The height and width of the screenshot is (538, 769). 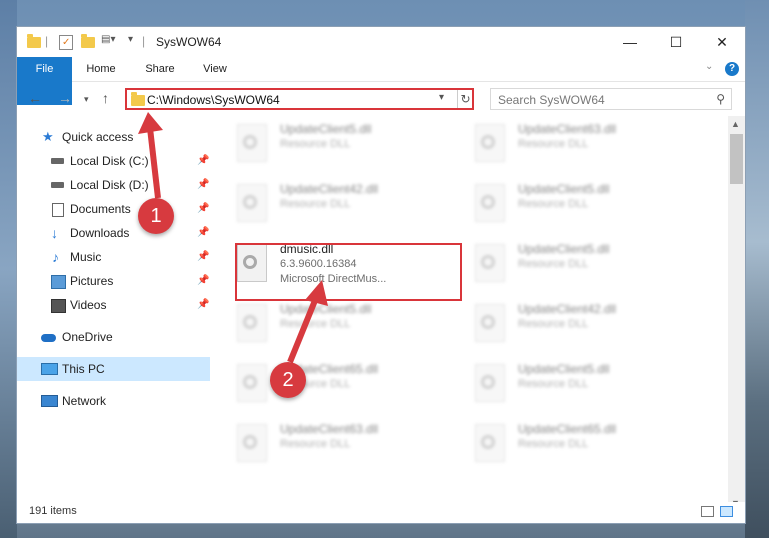 What do you see at coordinates (150, 123) in the screenshot?
I see `arrow-1-head` at bounding box center [150, 123].